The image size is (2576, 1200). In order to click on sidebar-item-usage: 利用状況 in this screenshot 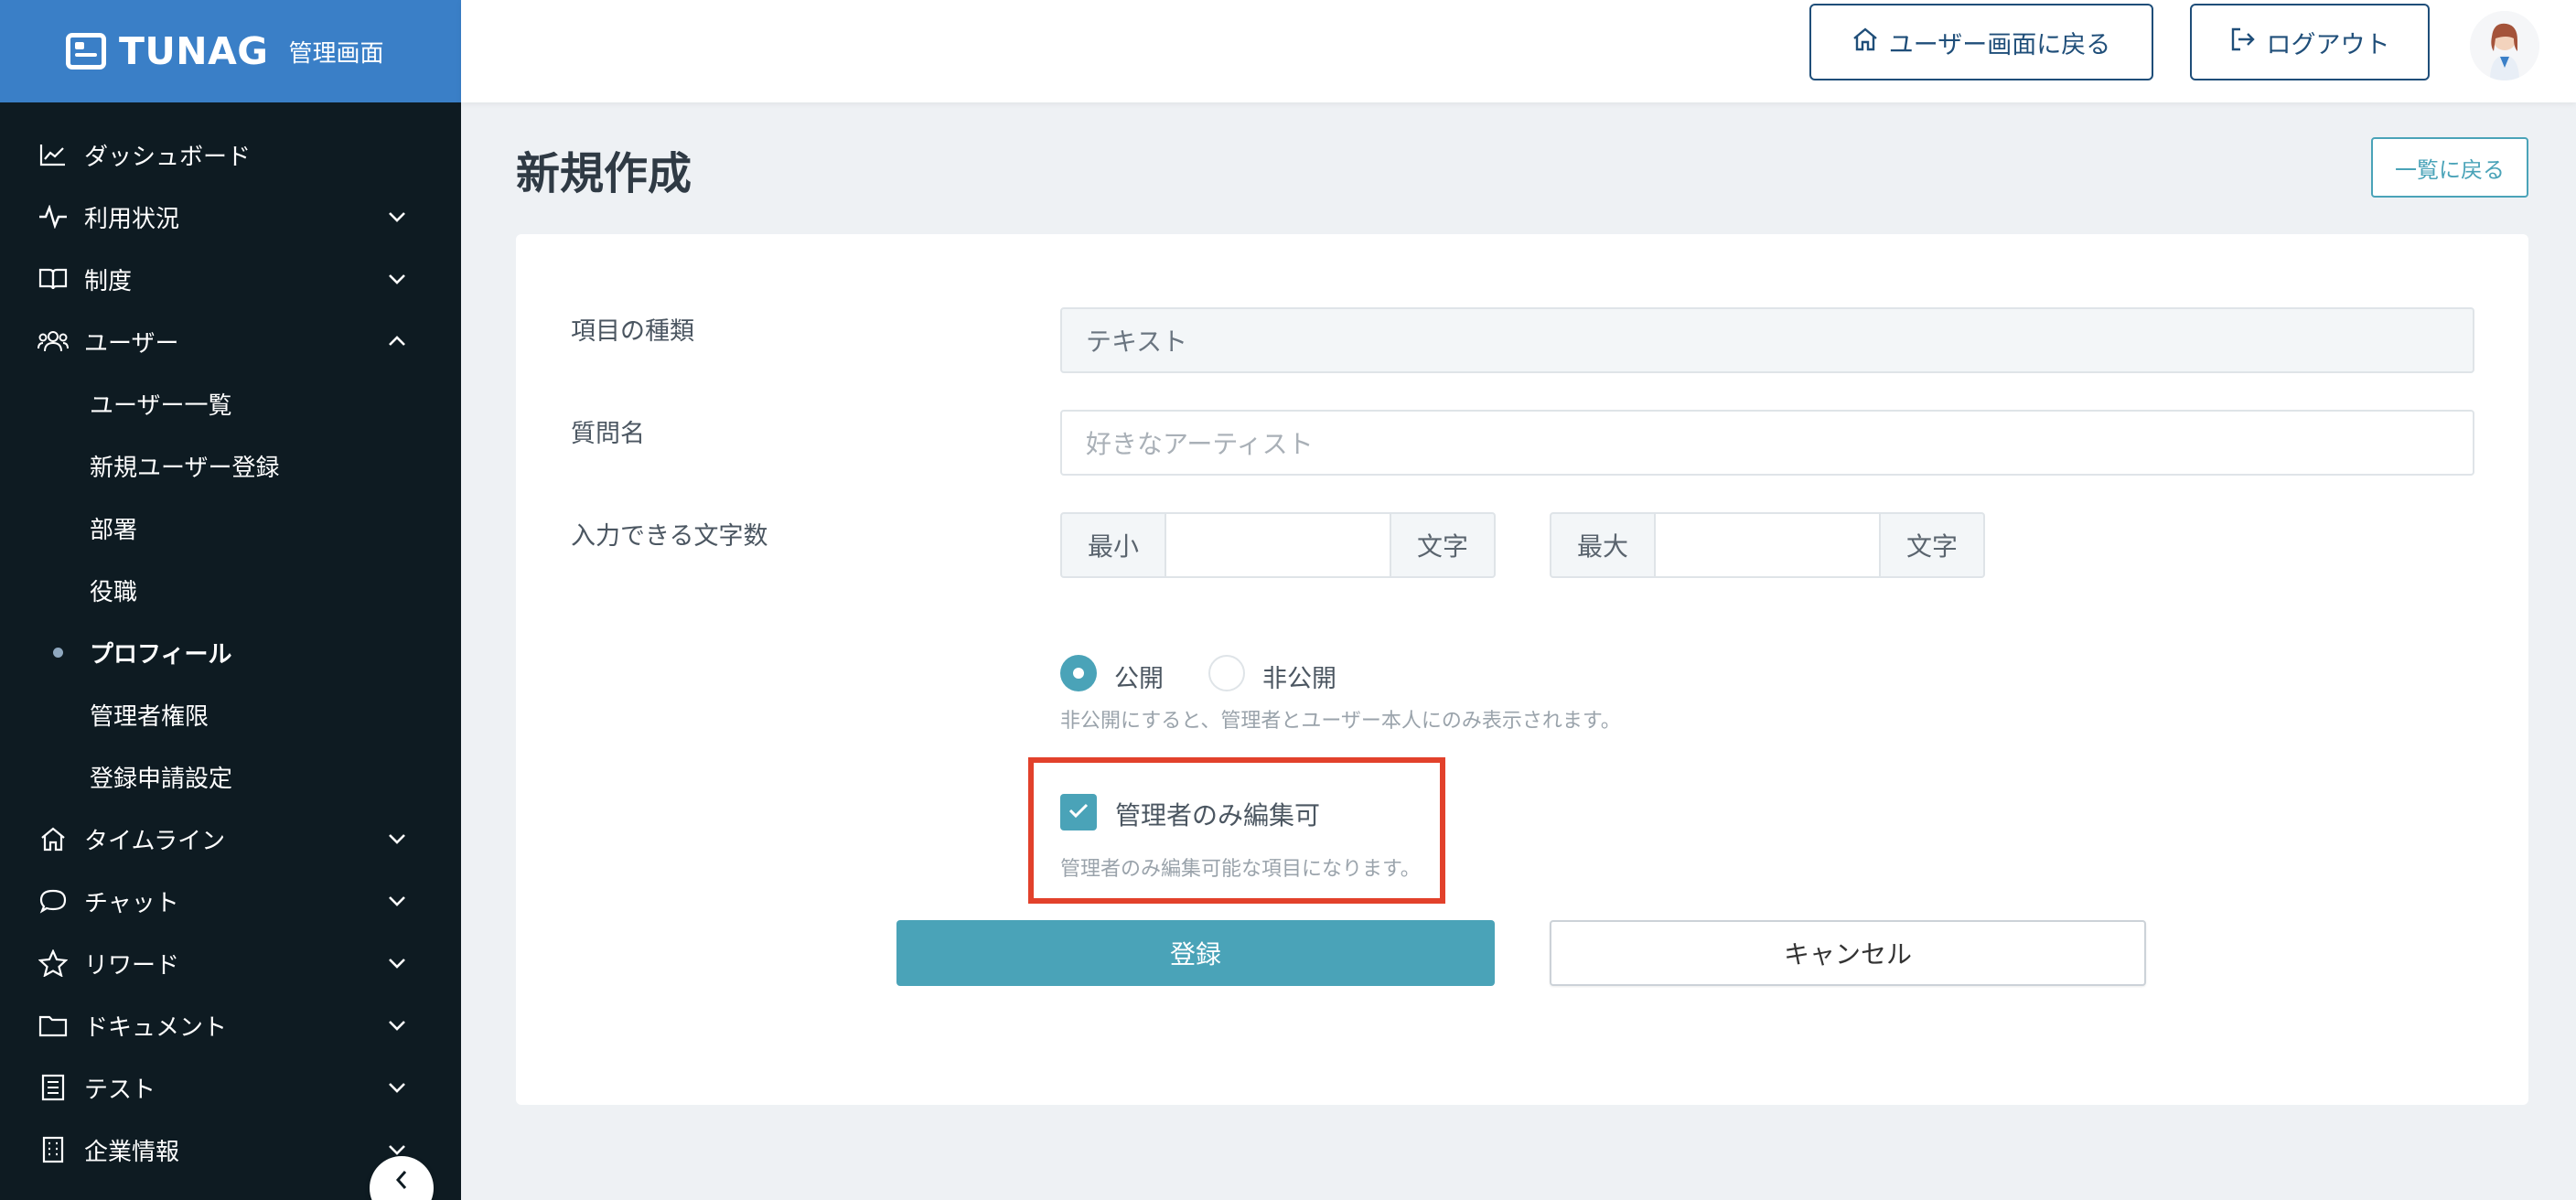, I will do `click(231, 217)`.